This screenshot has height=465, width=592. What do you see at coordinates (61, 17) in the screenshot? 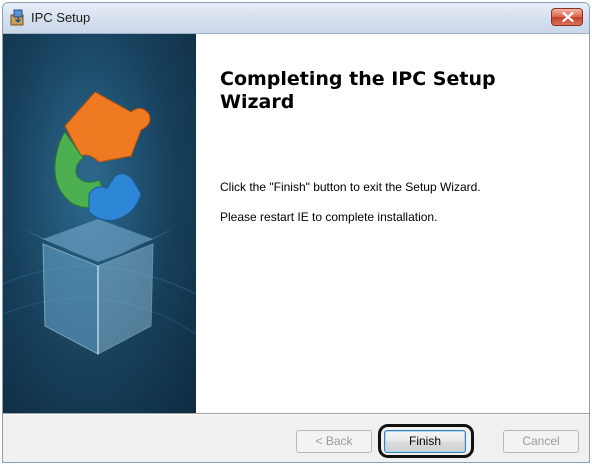
I see `window-title: IPC Setup` at bounding box center [61, 17].